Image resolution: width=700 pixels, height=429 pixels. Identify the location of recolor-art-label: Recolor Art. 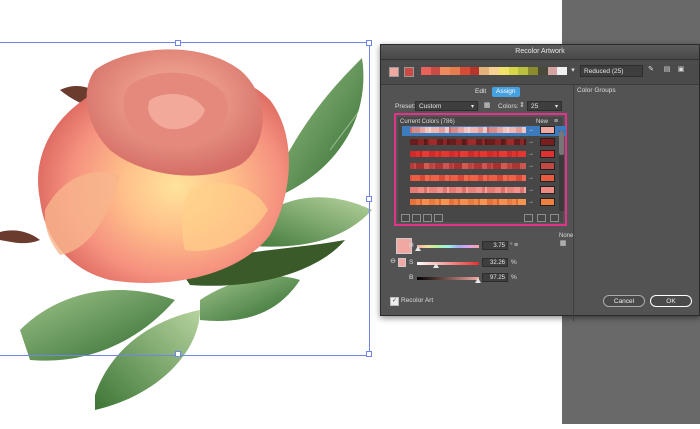
(417, 300).